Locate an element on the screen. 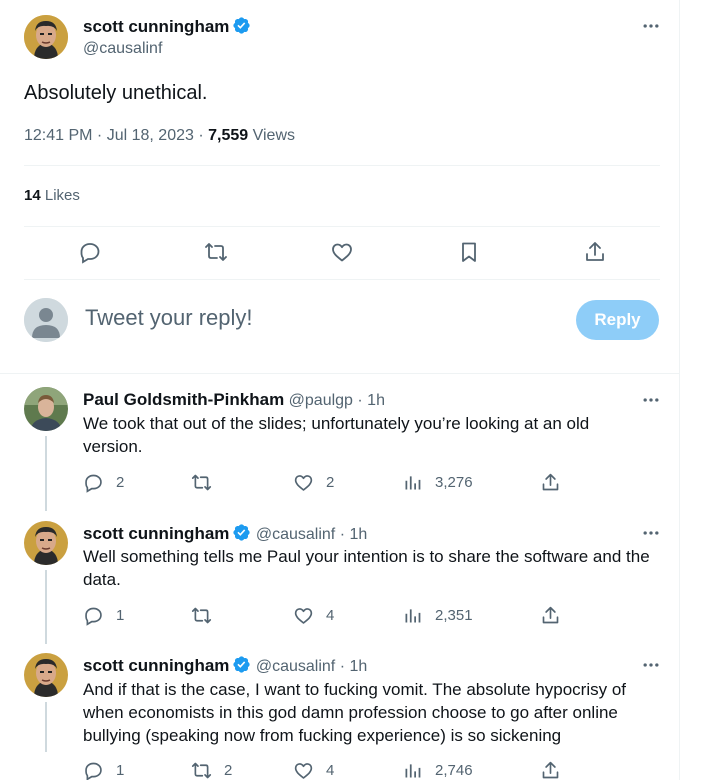 The height and width of the screenshot is (780, 702). view-count: 2,746 is located at coordinates (454, 770).